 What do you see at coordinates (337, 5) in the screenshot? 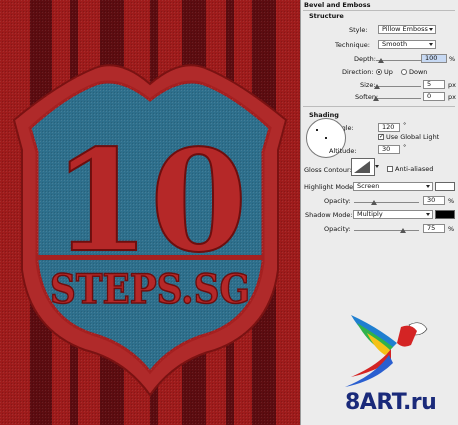
I see `panel-title: Bevel and Emboss` at bounding box center [337, 5].